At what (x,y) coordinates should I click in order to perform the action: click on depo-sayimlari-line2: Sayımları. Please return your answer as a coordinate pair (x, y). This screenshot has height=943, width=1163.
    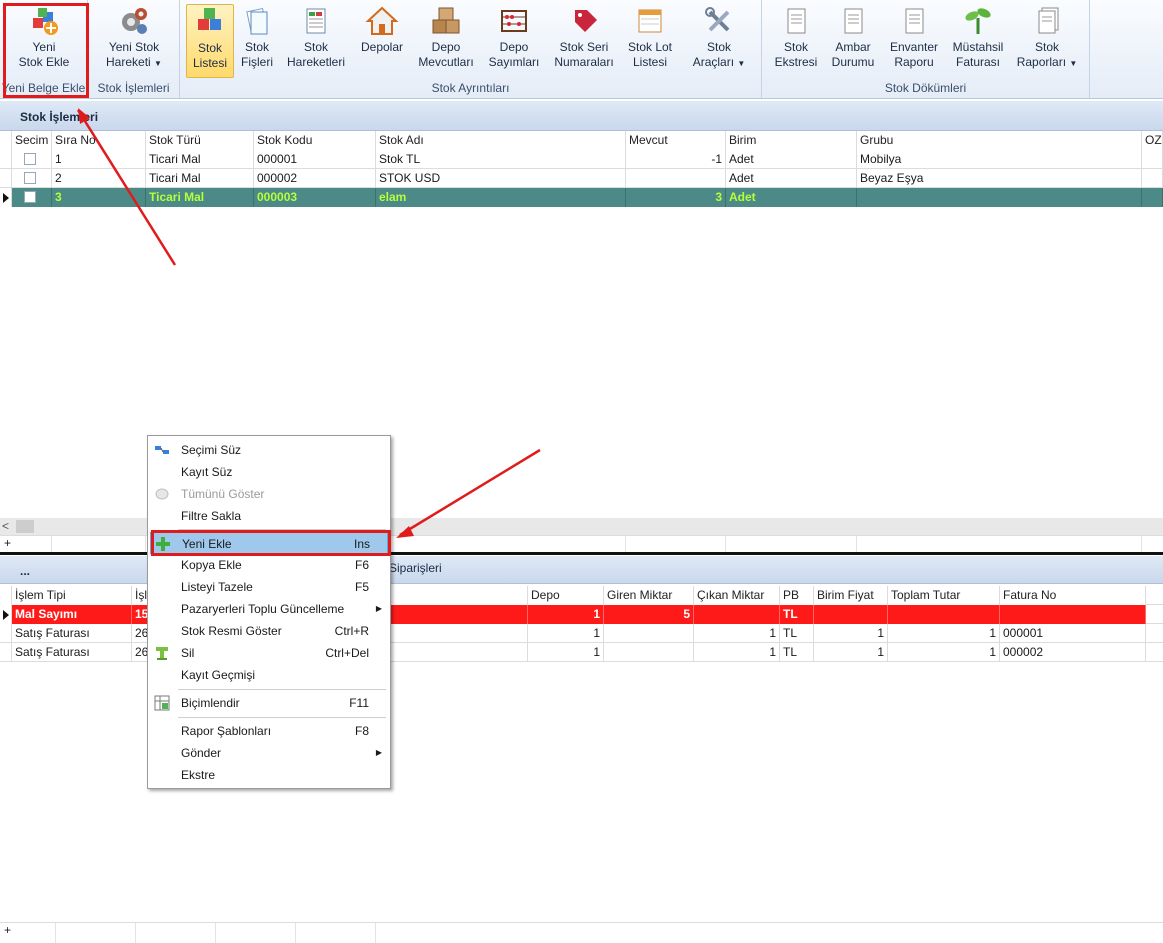
    Looking at the image, I should click on (514, 62).